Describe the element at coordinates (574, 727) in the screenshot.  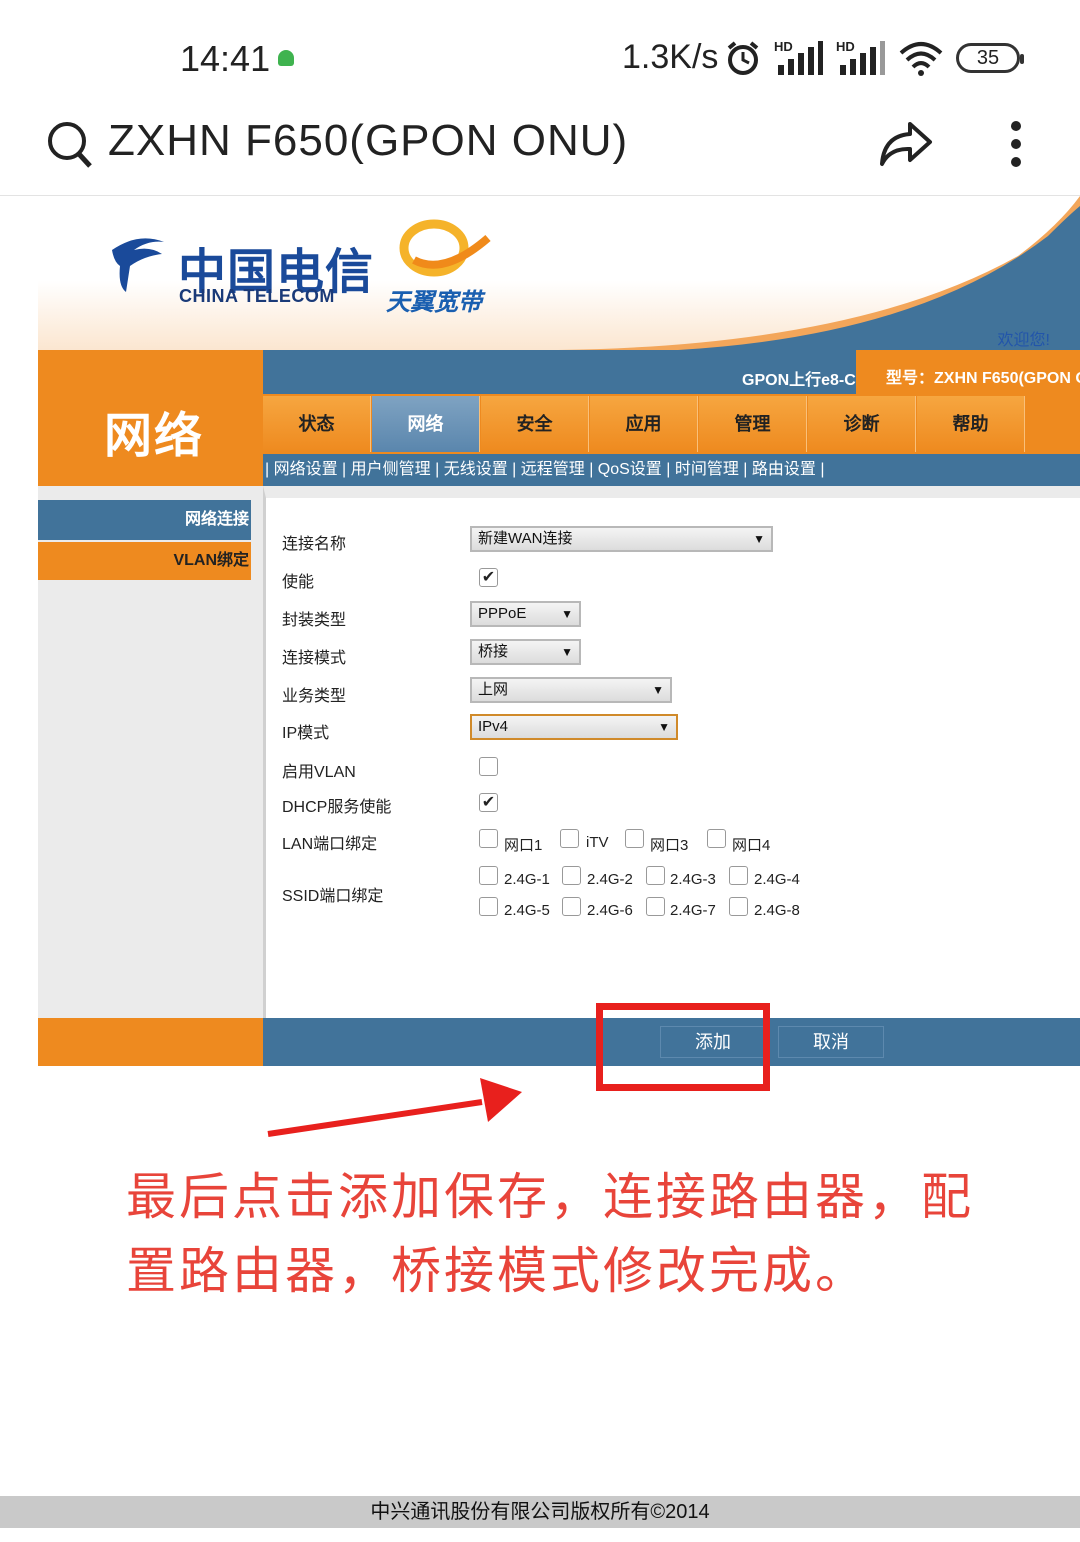
I see `ip-mode-select: IPv4 ▼` at that location.